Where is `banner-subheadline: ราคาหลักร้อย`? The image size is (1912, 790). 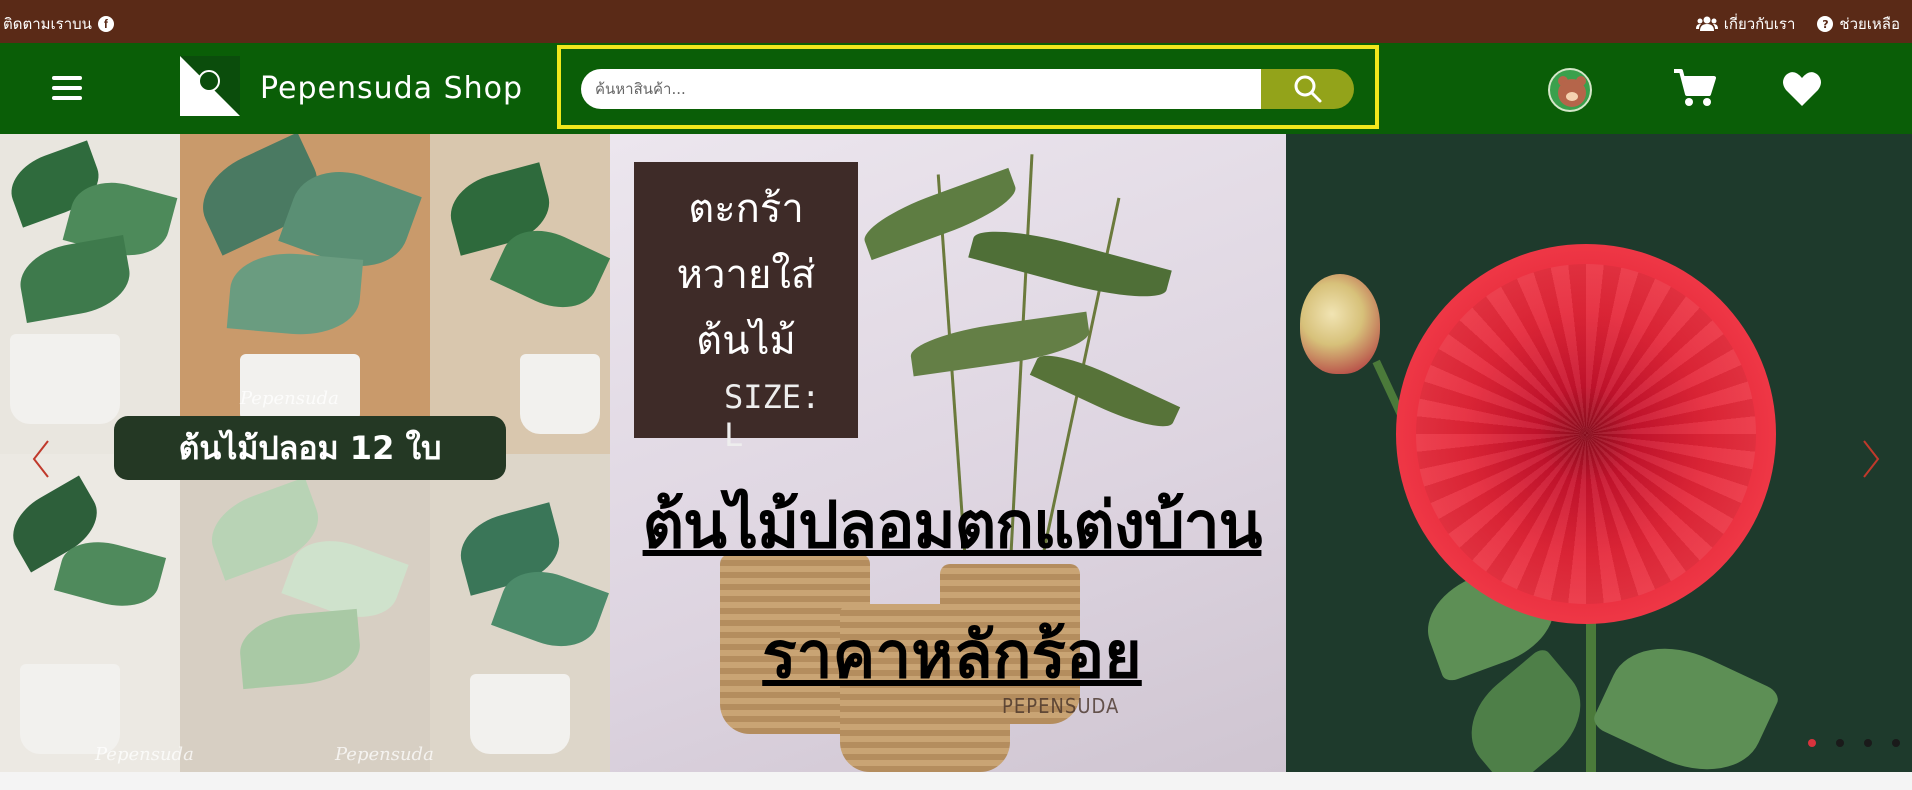
banner-subheadline: ราคาหลักร้อย is located at coordinates (952, 656).